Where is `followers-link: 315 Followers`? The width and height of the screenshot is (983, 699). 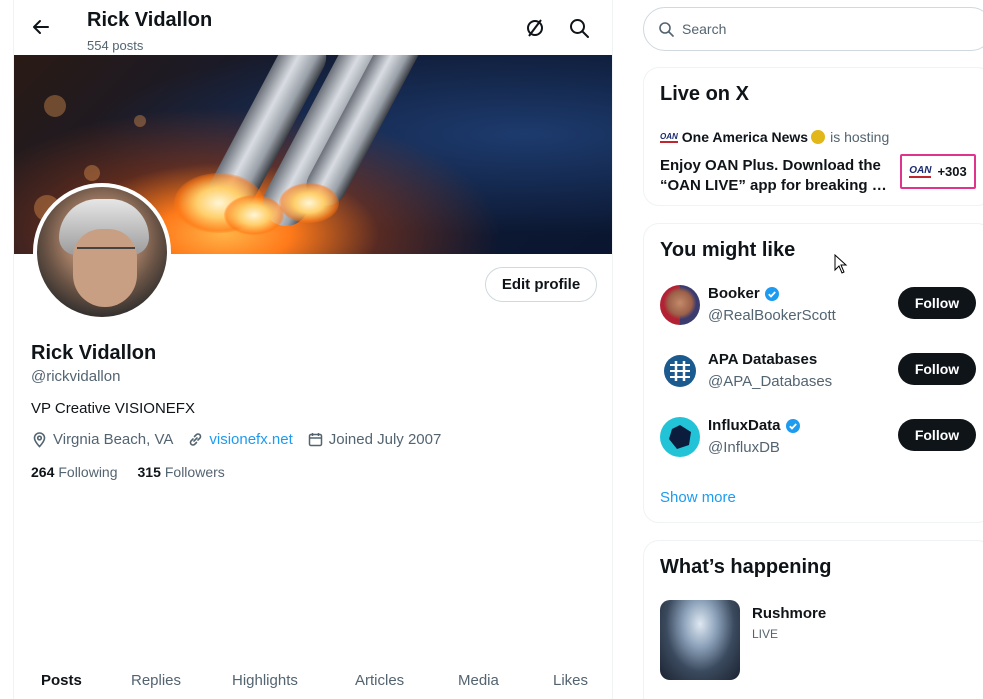 followers-link: 315 Followers is located at coordinates (181, 472).